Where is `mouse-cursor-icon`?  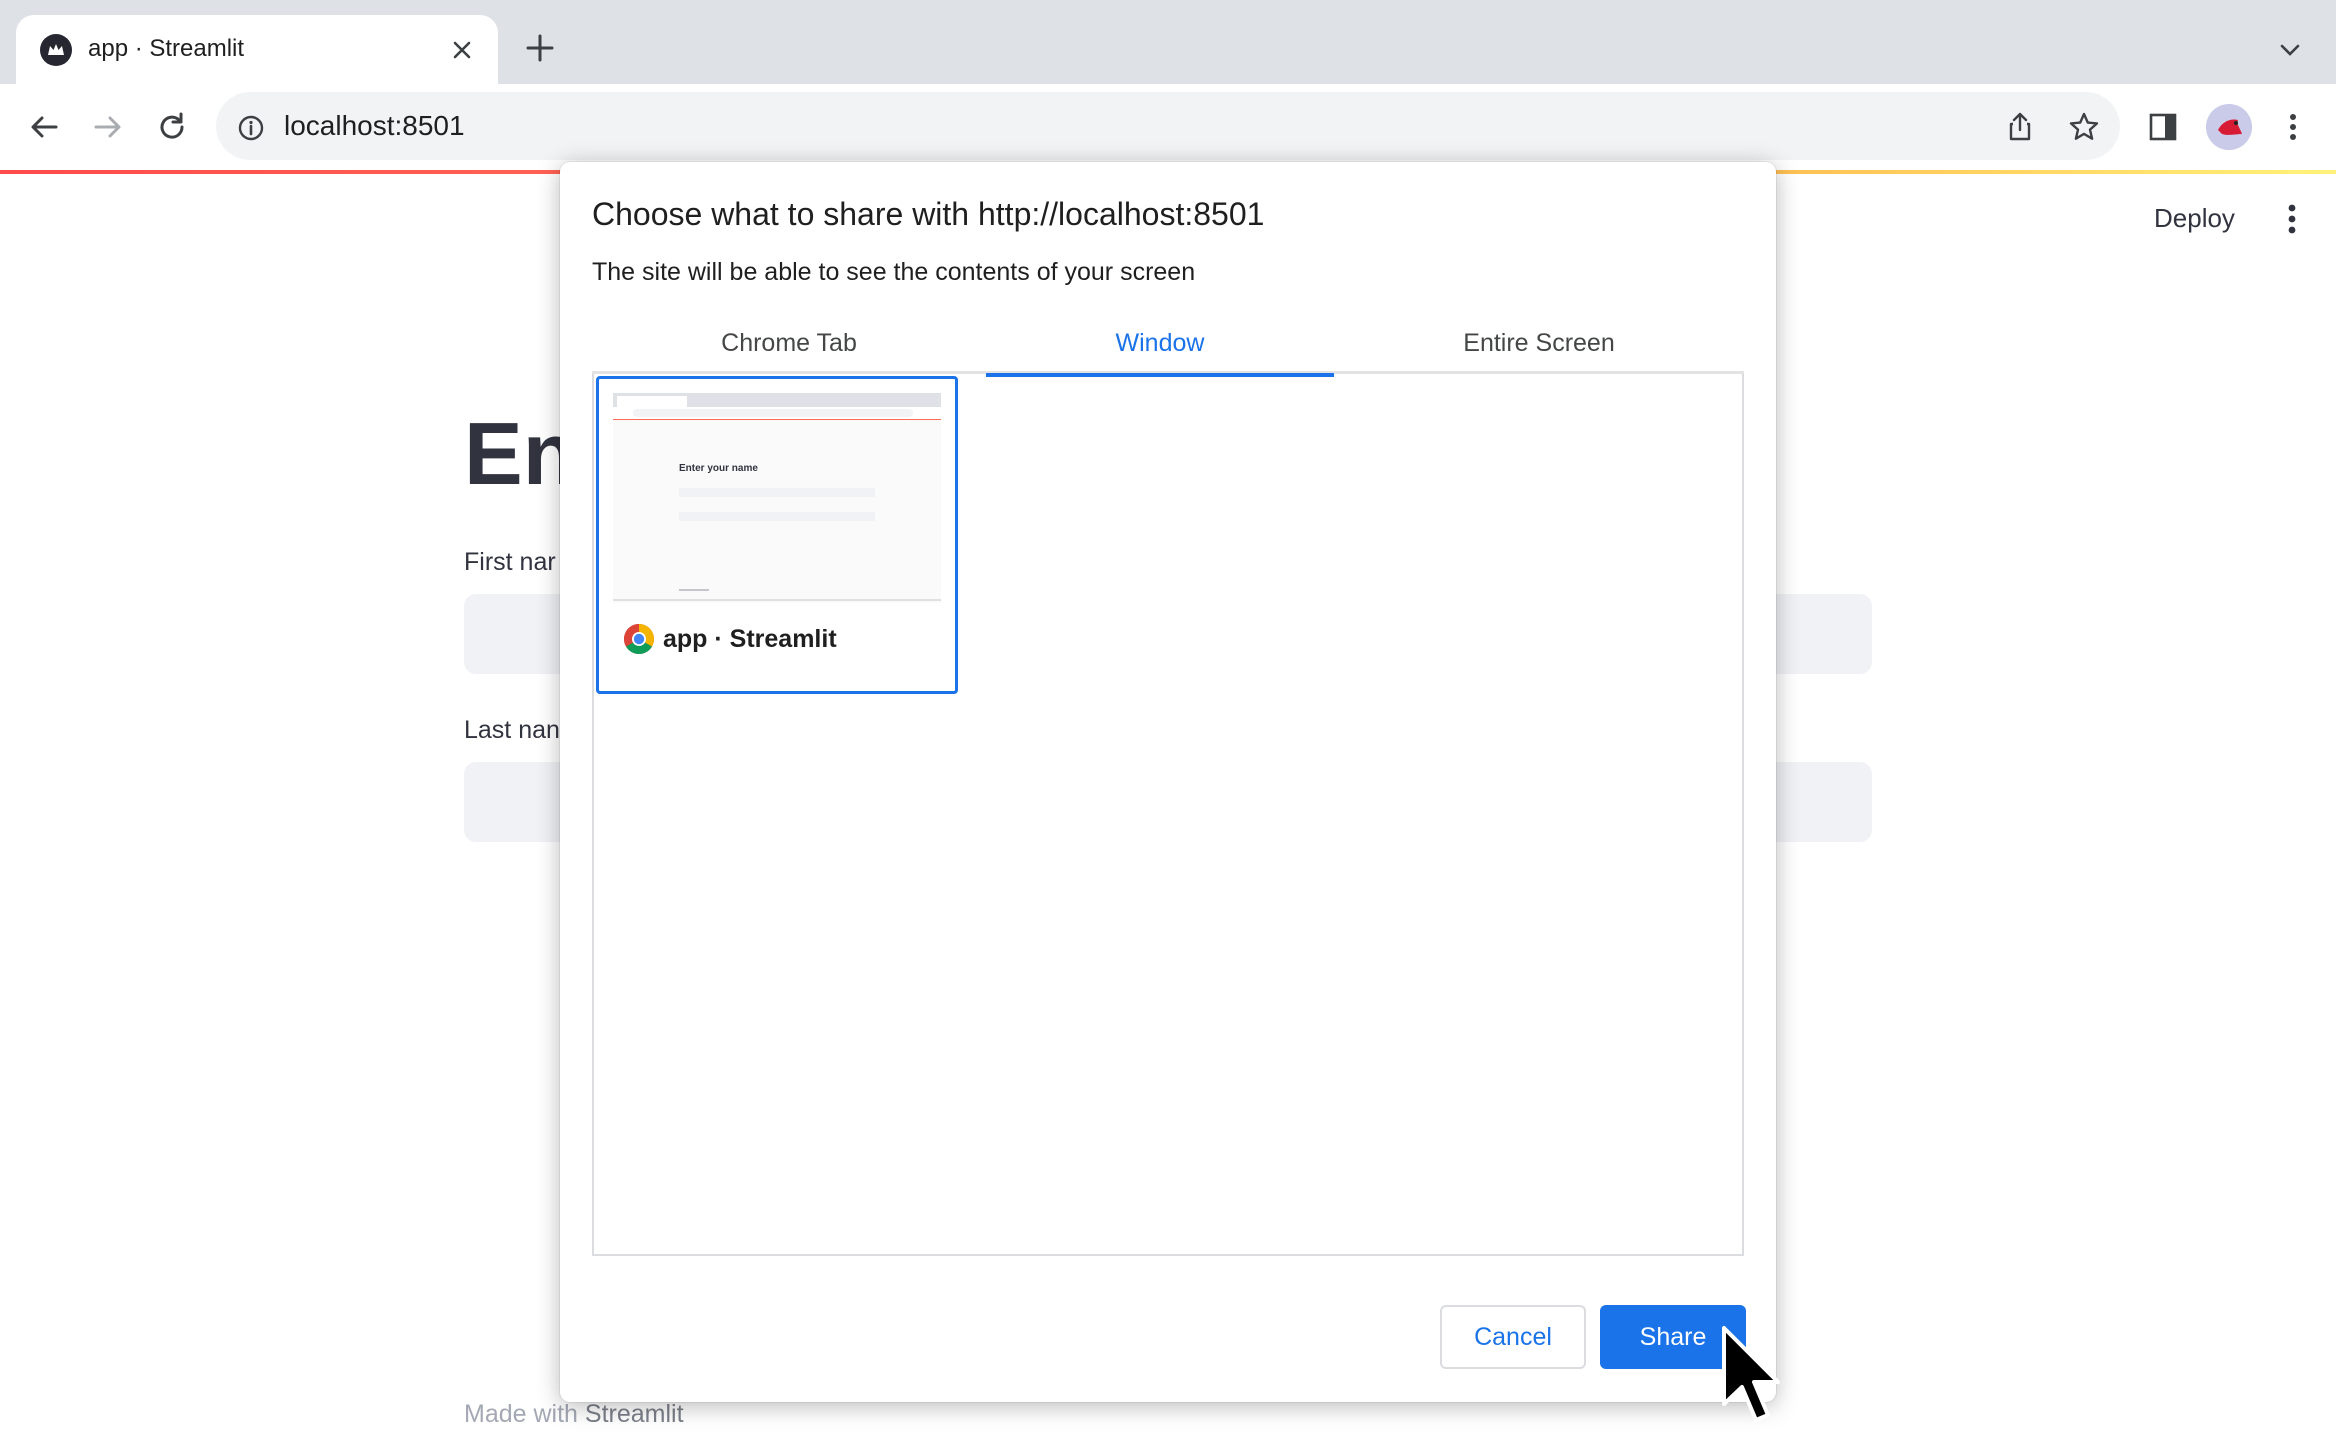 mouse-cursor-icon is located at coordinates (1752, 1377).